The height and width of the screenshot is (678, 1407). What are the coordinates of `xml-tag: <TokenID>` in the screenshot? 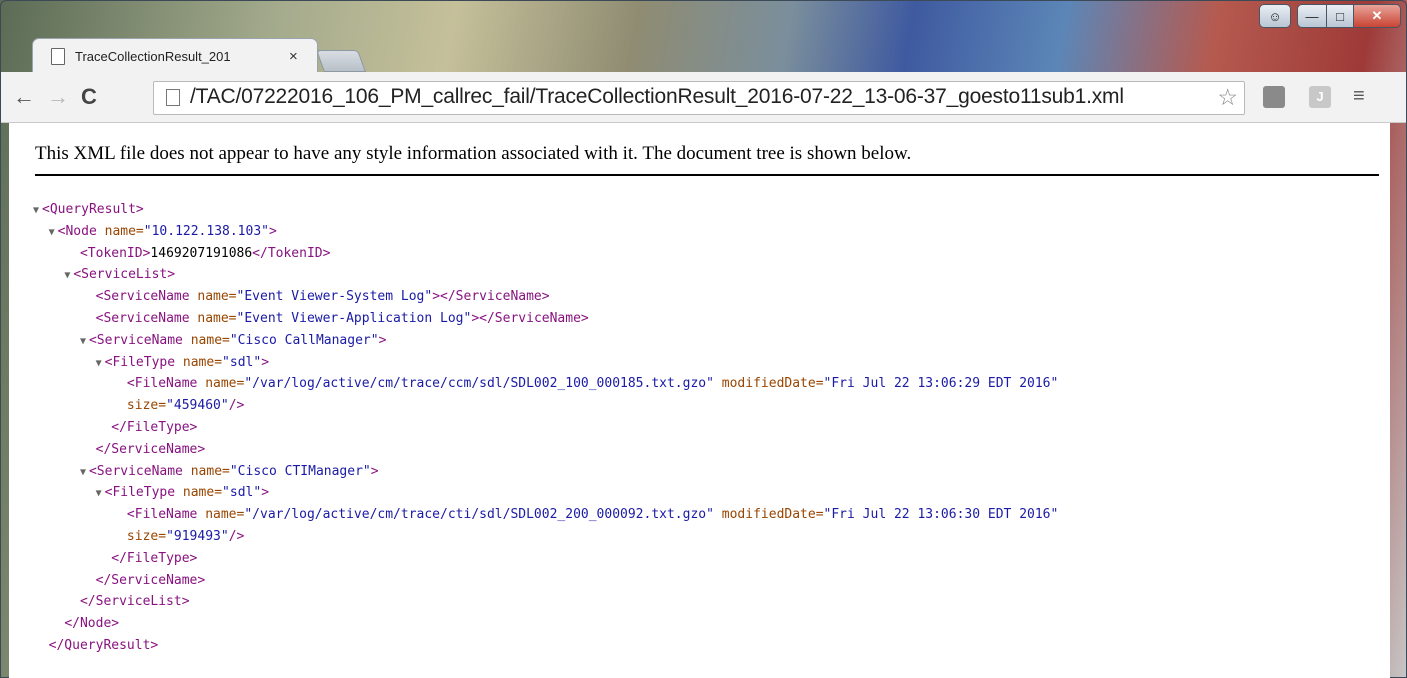 It's located at (115, 253).